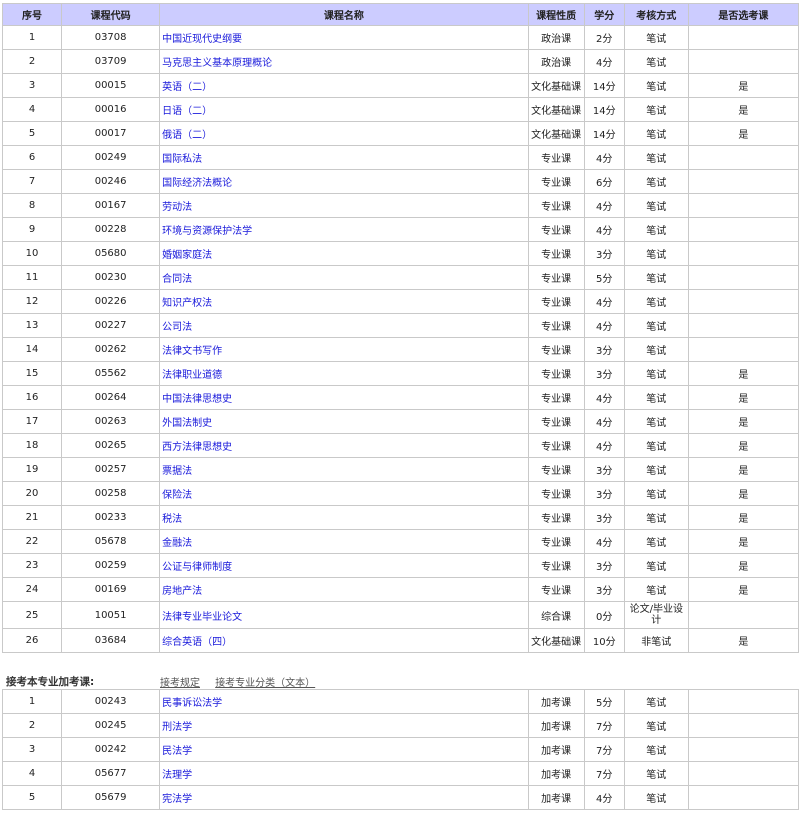 This screenshot has height=825, width=800. What do you see at coordinates (111, 615) in the screenshot?
I see `cell-code: 10051` at bounding box center [111, 615].